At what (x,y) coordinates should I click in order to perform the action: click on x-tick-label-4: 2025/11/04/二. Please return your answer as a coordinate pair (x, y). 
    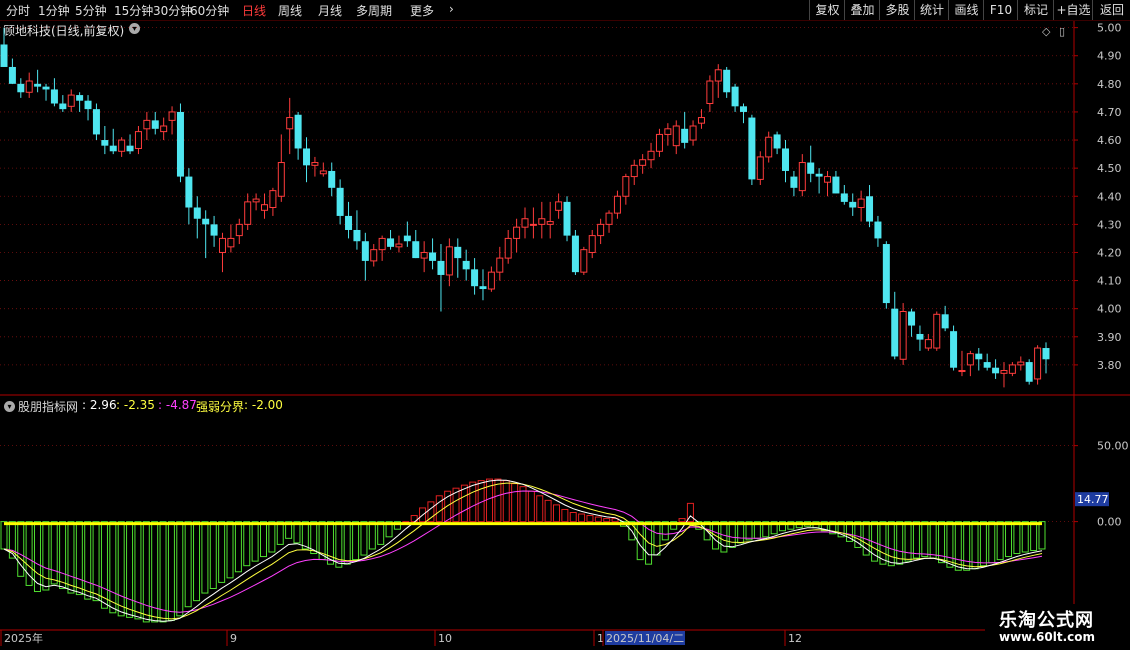
    Looking at the image, I should click on (645, 638).